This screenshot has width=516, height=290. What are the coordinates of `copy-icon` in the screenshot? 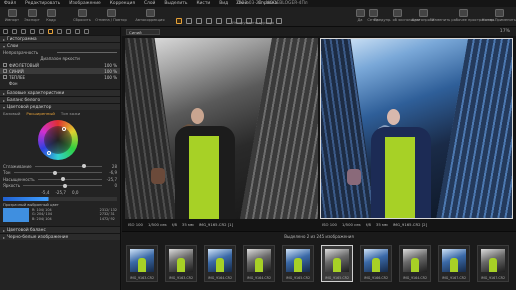 It's located at (499, 13).